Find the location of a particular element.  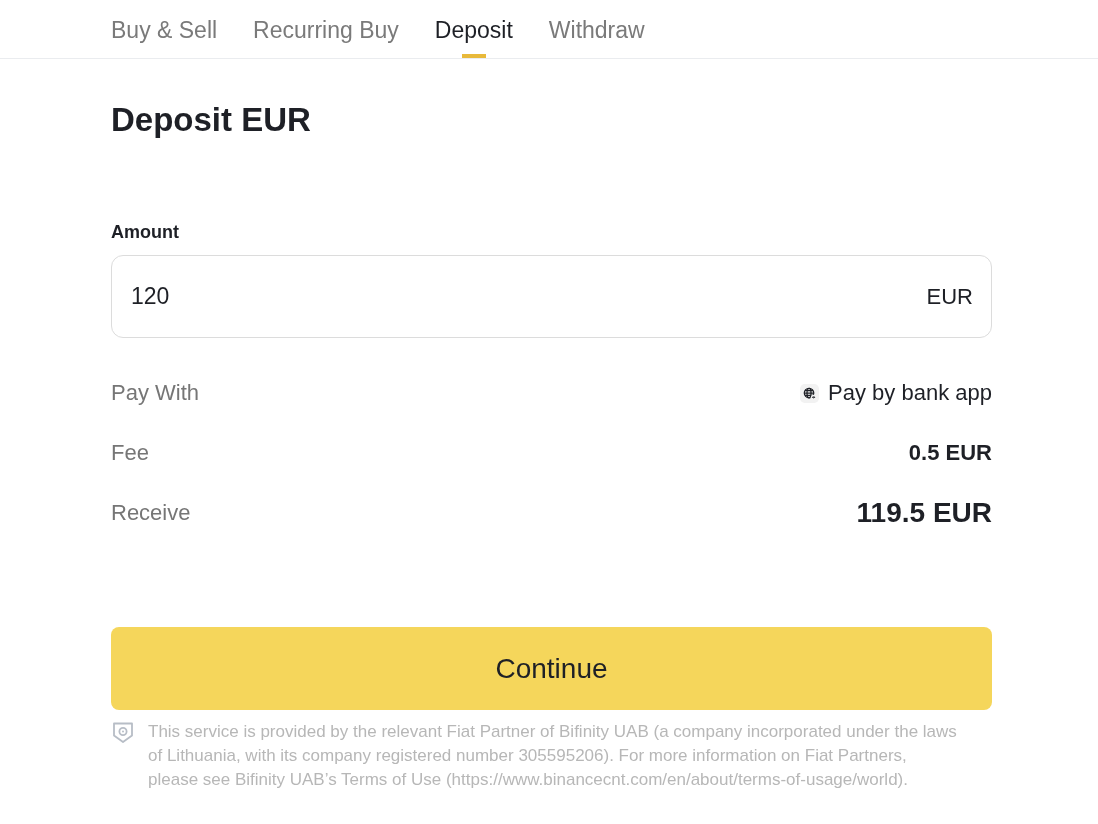

fee-value: 0.5 EUR is located at coordinates (950, 453).